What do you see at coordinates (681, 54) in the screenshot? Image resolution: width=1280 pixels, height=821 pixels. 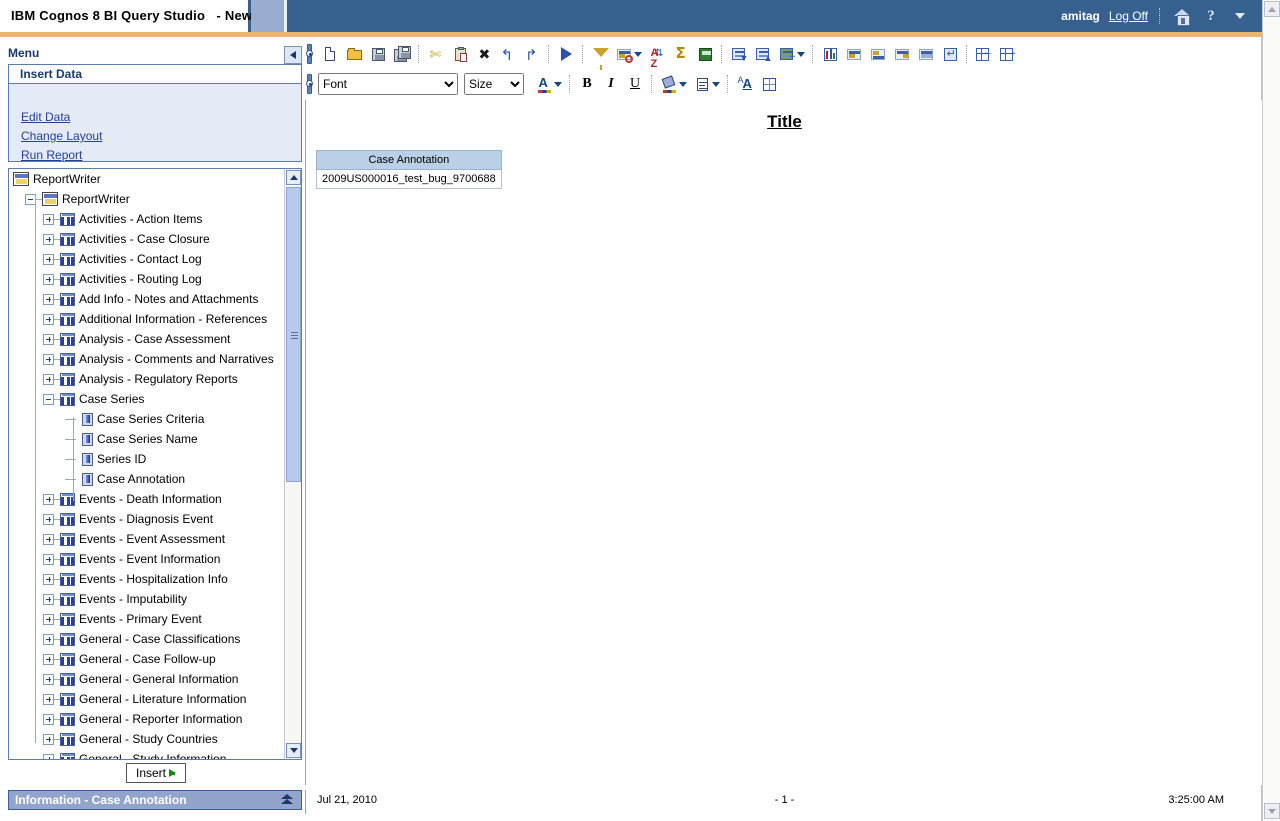 I see `summarize-icon: Σ` at bounding box center [681, 54].